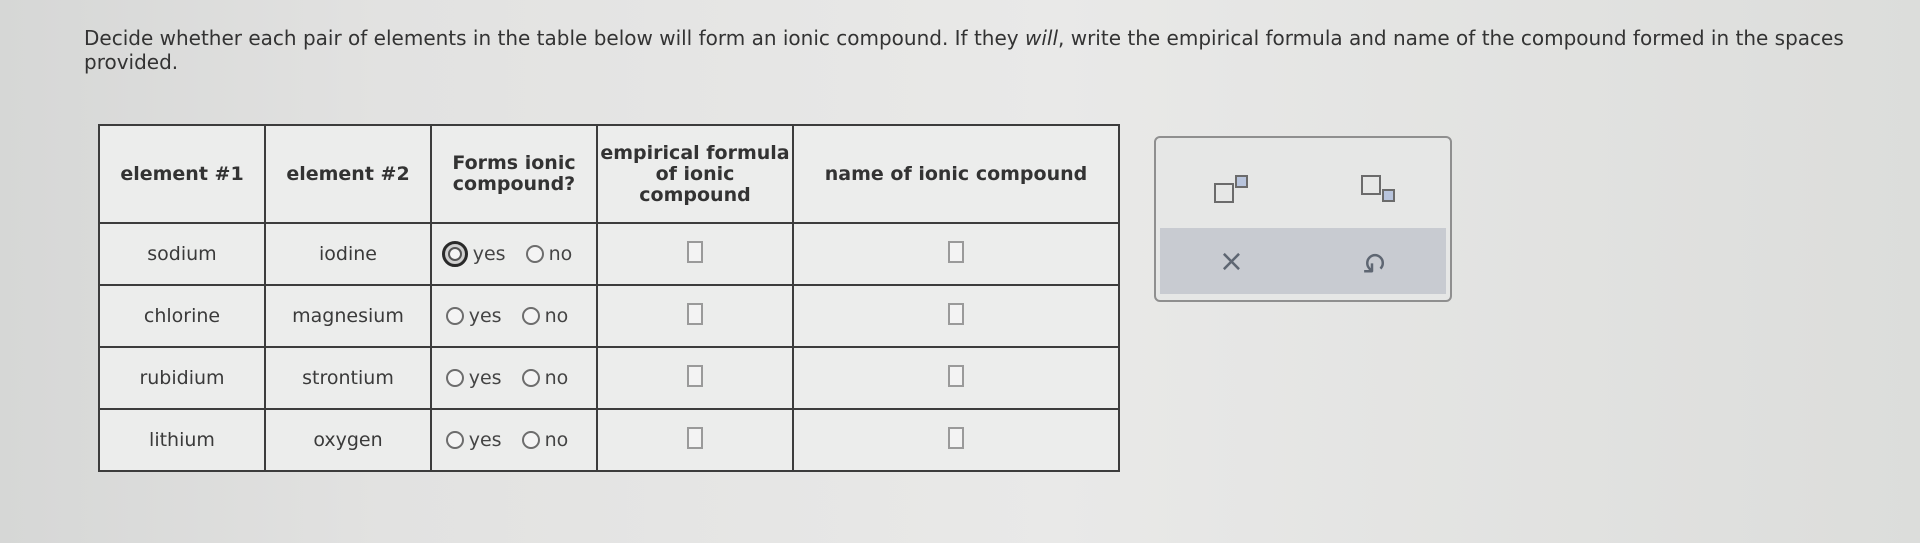  What do you see at coordinates (182, 440) in the screenshot?
I see `row-element1: lithium` at bounding box center [182, 440].